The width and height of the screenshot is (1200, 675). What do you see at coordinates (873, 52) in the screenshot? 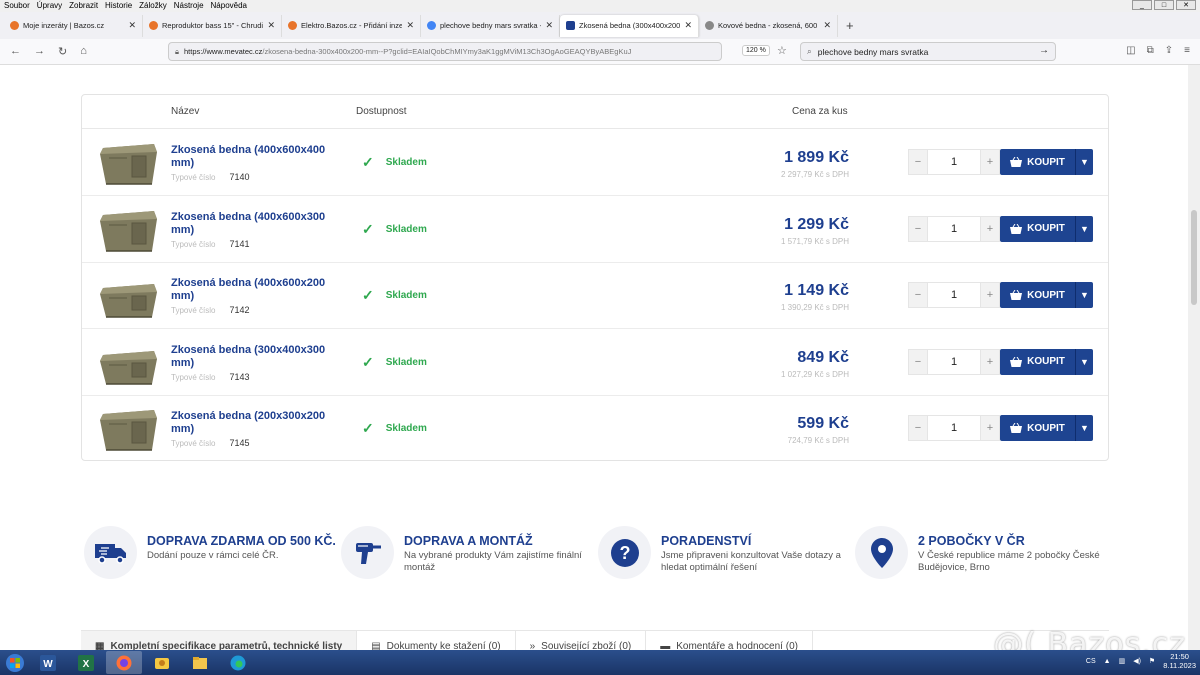
I see `search-input: plechove bedny mars svratka` at bounding box center [873, 52].